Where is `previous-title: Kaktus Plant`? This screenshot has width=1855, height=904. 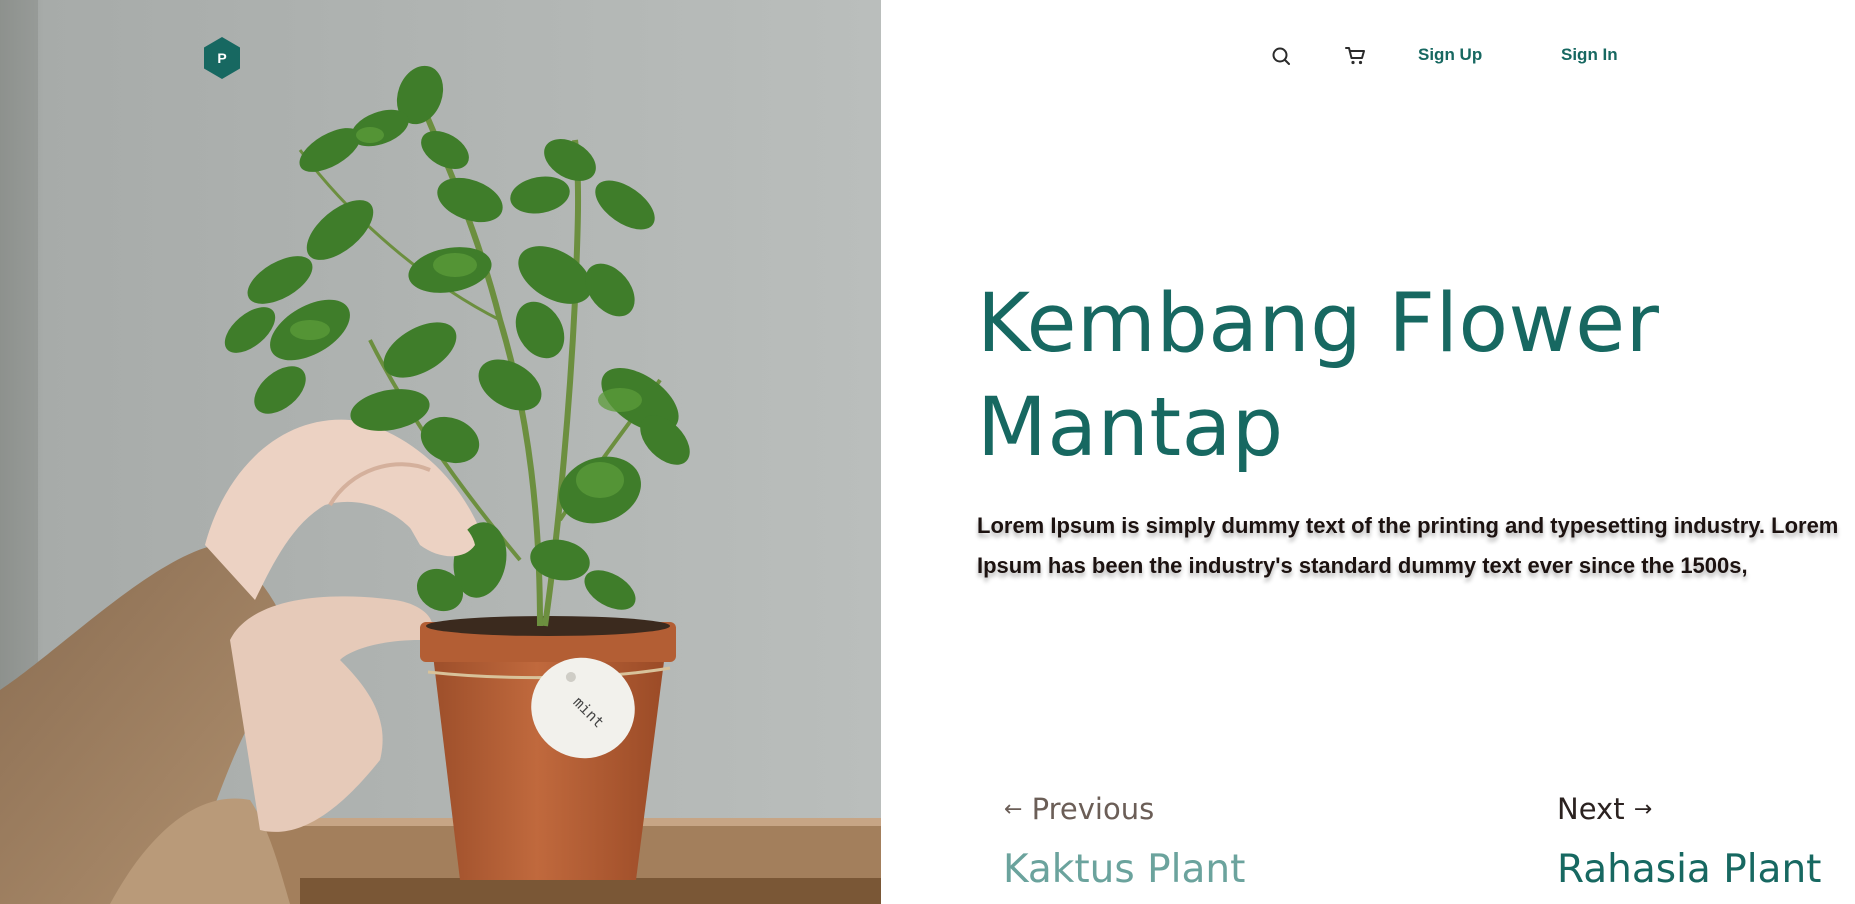
previous-title: Kaktus Plant is located at coordinates (1124, 870).